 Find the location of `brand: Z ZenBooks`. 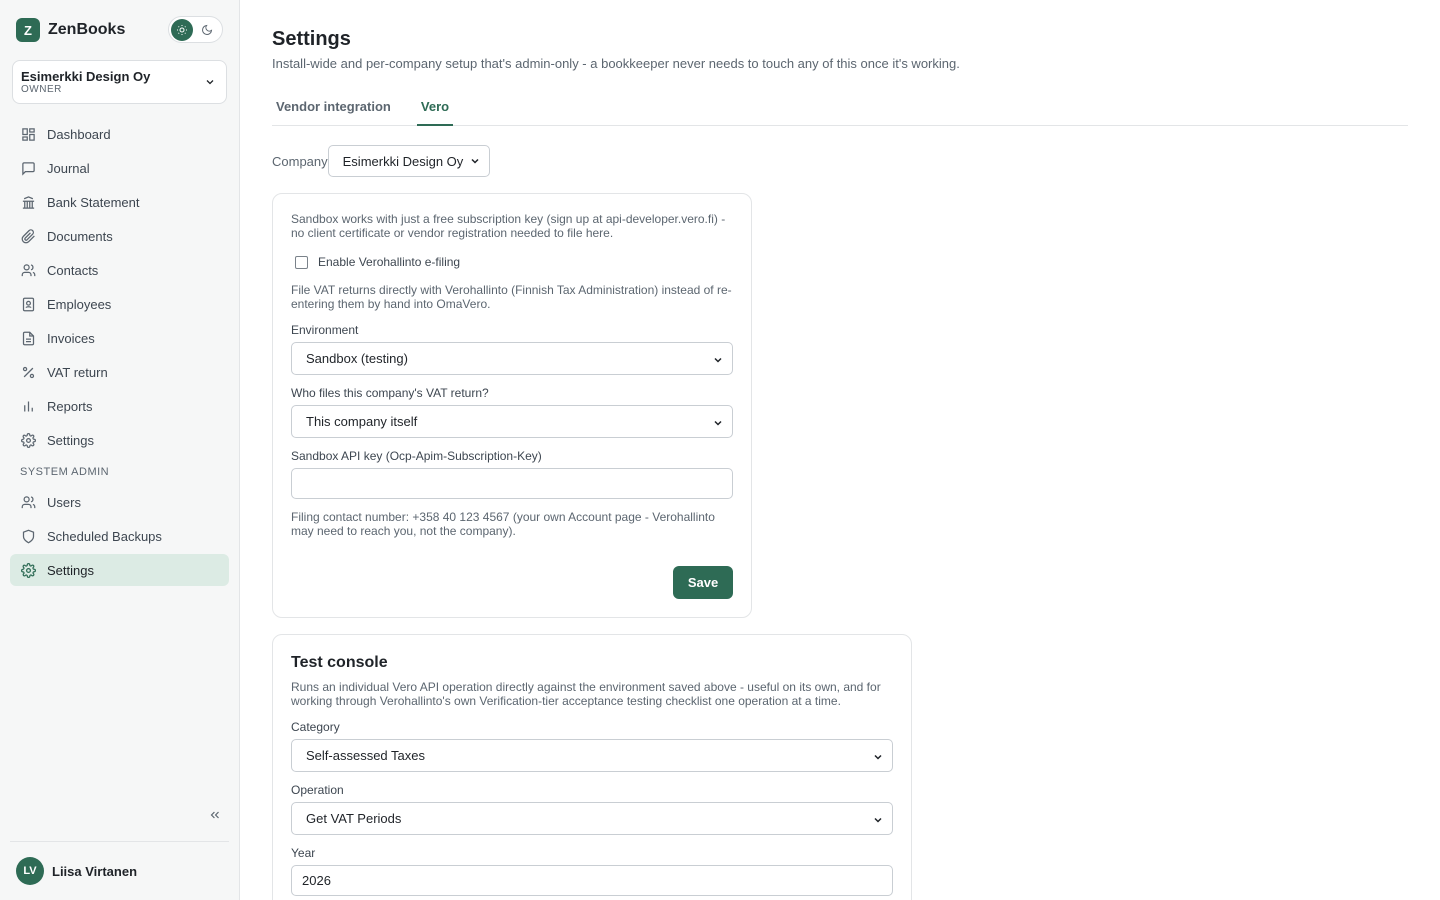

brand: Z ZenBooks is located at coordinates (70, 30).